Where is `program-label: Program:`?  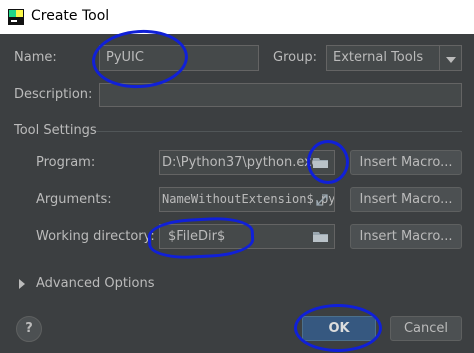 program-label: Program: is located at coordinates (66, 162).